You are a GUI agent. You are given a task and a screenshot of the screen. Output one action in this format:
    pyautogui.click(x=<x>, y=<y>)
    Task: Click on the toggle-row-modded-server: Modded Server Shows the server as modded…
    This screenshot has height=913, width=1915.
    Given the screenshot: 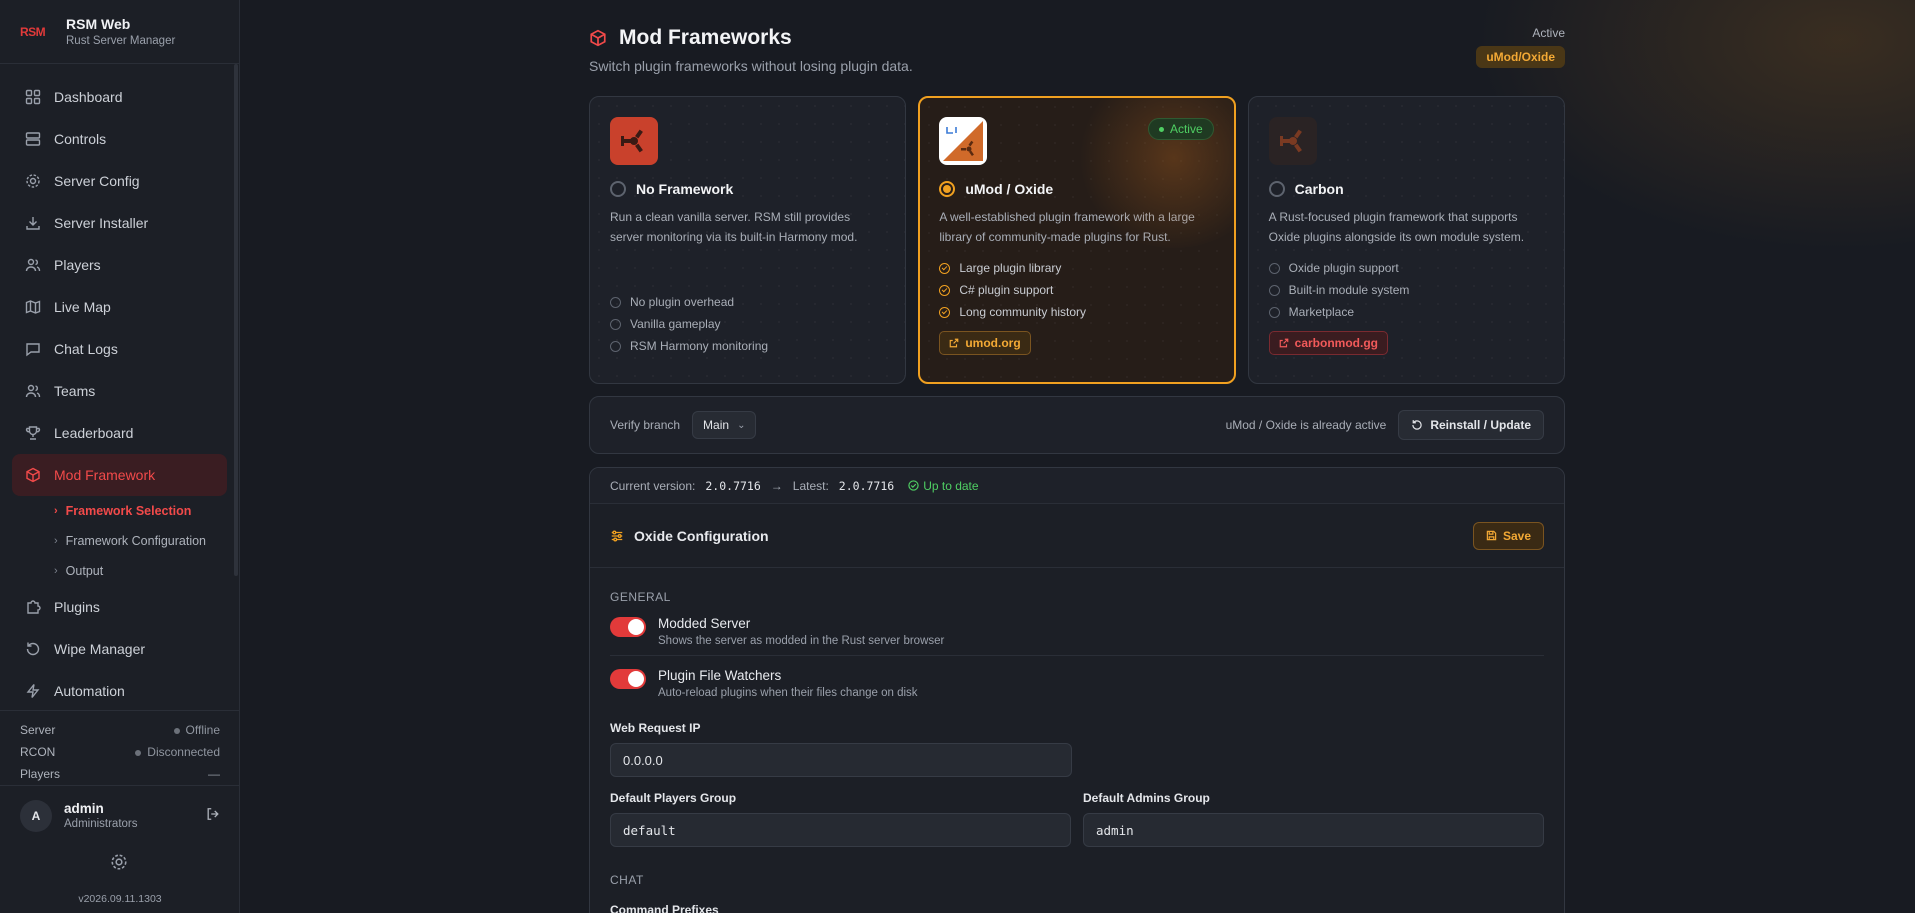 What is the action you would take?
    pyautogui.click(x=1077, y=630)
    